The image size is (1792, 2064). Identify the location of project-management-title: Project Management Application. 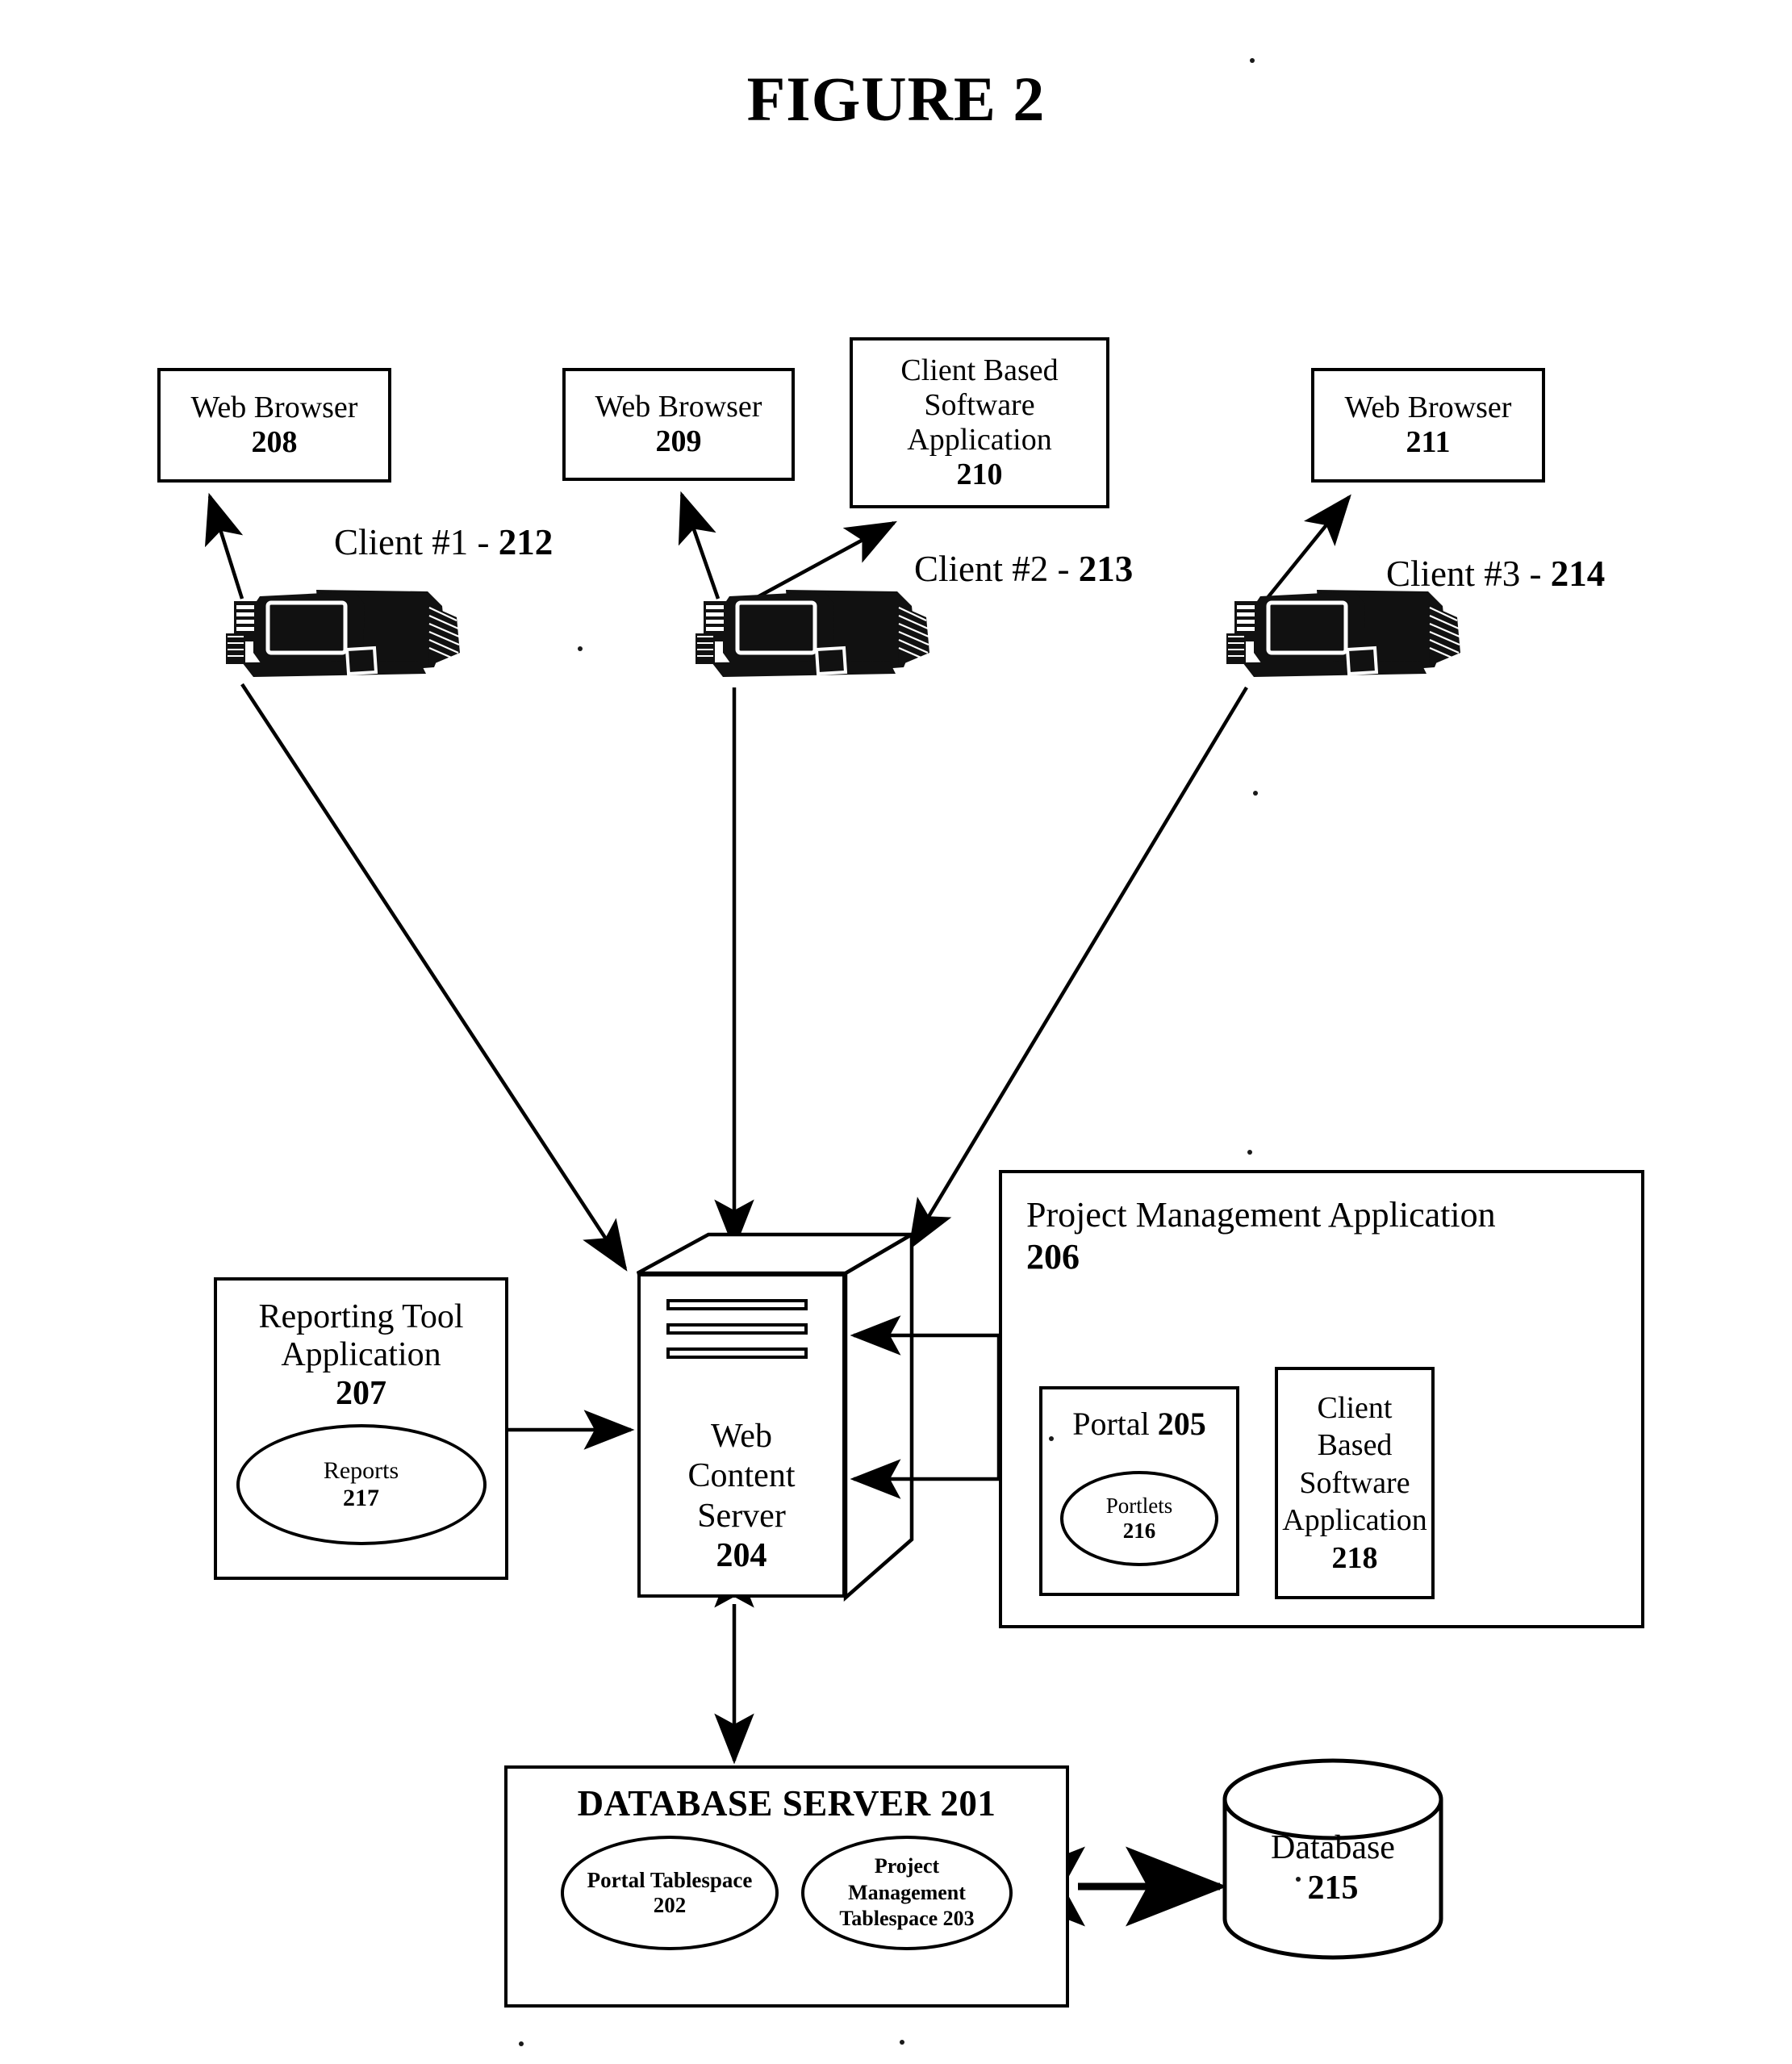
(1261, 1215).